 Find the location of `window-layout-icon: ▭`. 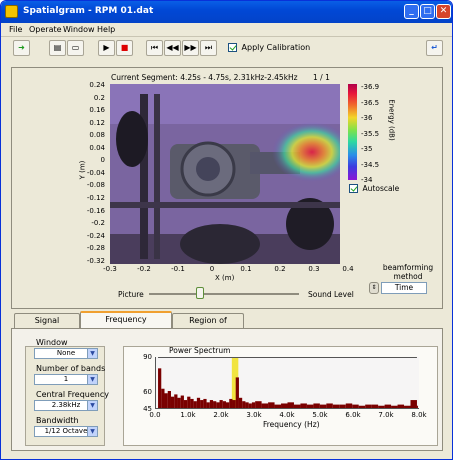

window-layout-icon: ▭ is located at coordinates (75, 48).